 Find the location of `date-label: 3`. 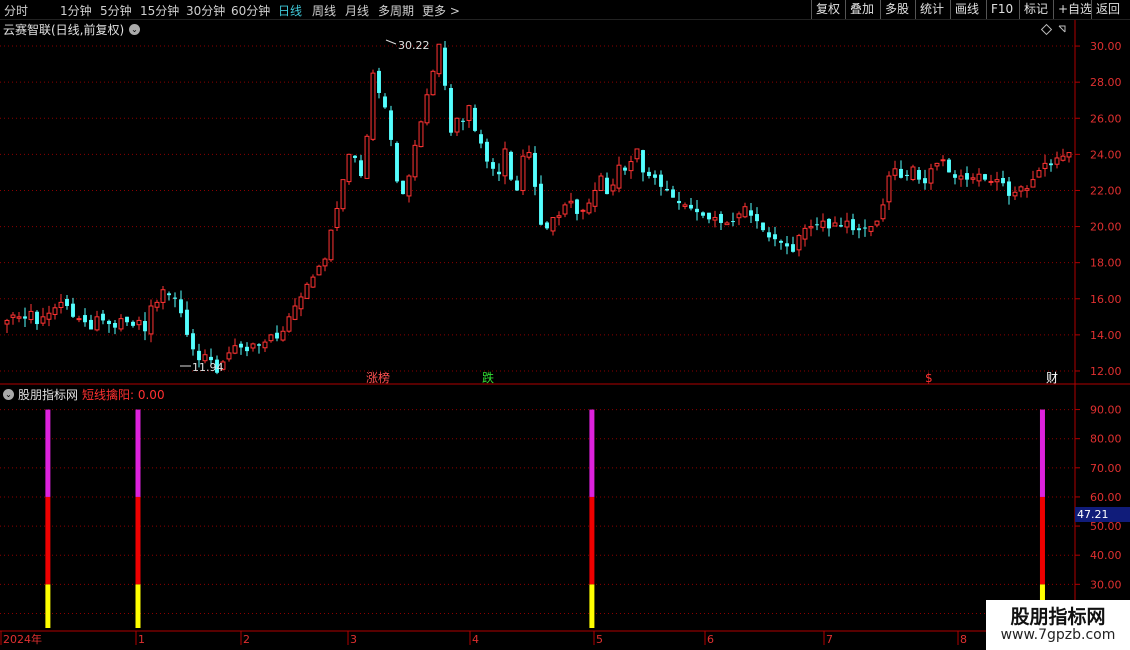

date-label: 3 is located at coordinates (353, 639).